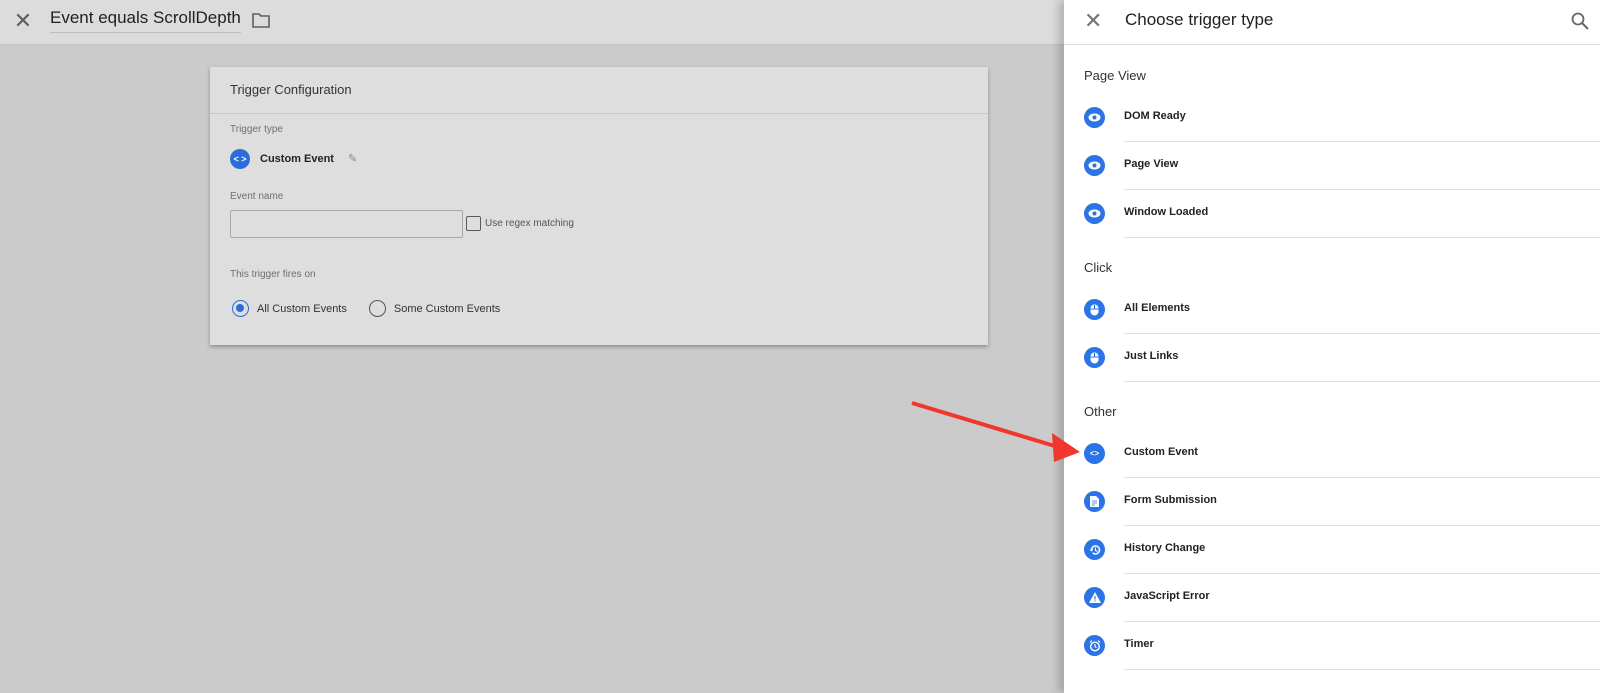 The image size is (1600, 693). I want to click on trigger-name-title: Event equals ScrollDepth, so click(145, 20).